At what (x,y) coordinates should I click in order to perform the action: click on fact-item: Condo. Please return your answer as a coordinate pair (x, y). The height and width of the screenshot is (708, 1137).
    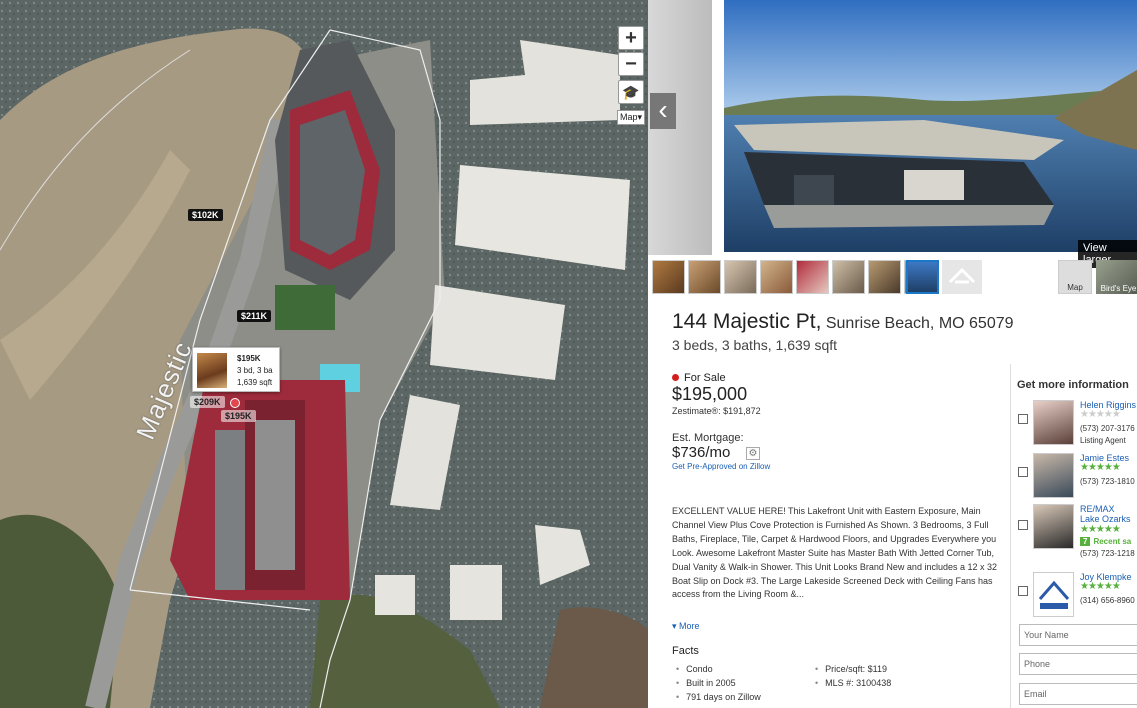
    Looking at the image, I should click on (694, 669).